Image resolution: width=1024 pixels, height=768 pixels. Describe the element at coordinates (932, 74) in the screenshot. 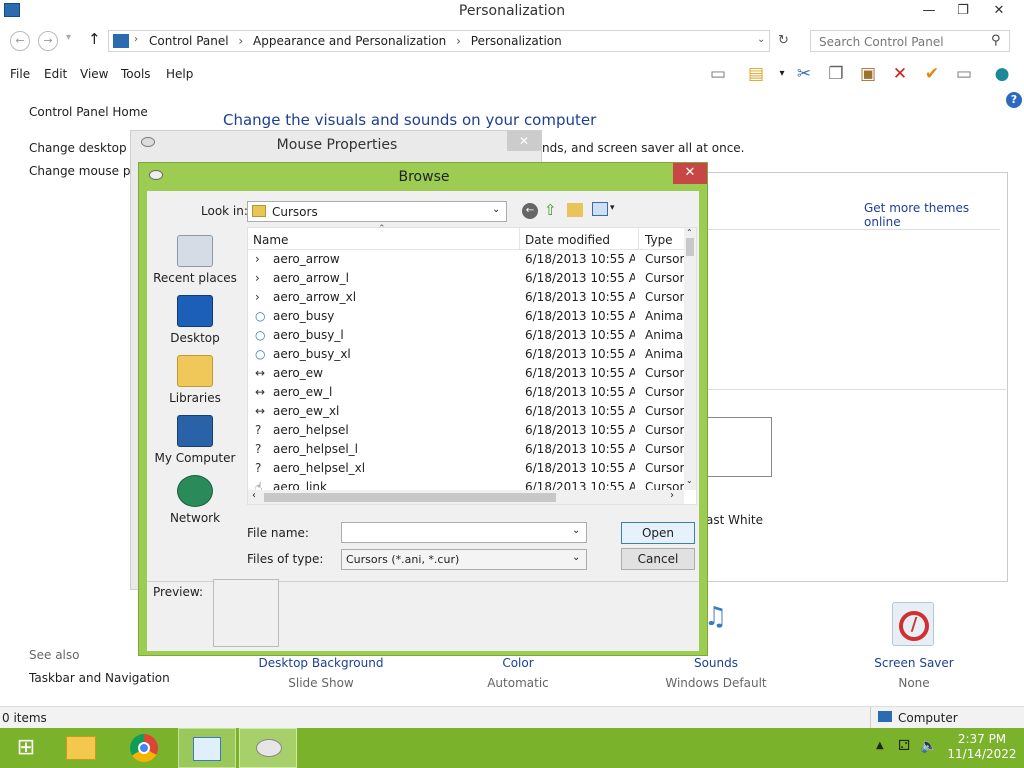

I see `properties-check-icon: ✔` at that location.